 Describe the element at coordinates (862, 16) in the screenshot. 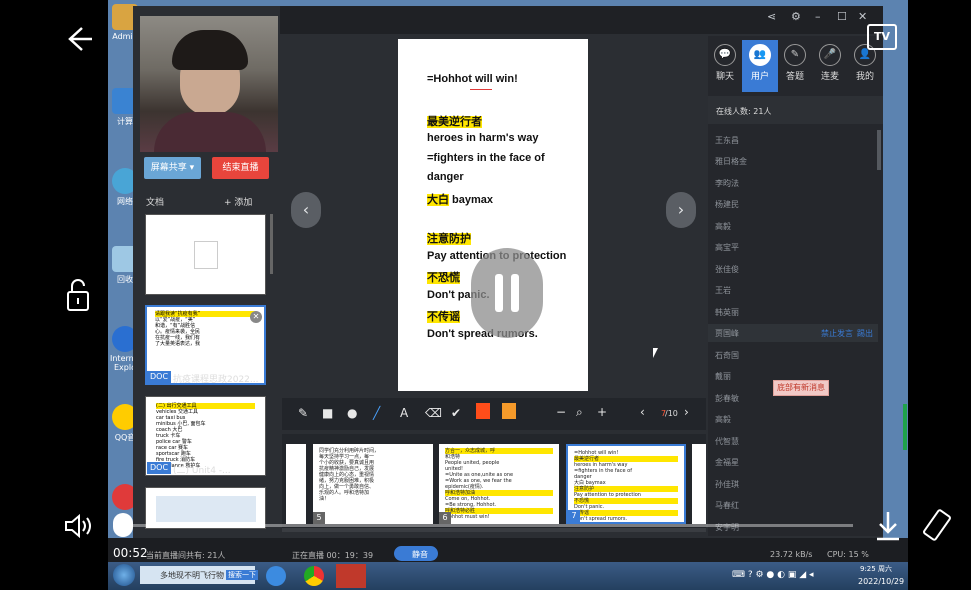

I see `close-icon: ✕` at that location.